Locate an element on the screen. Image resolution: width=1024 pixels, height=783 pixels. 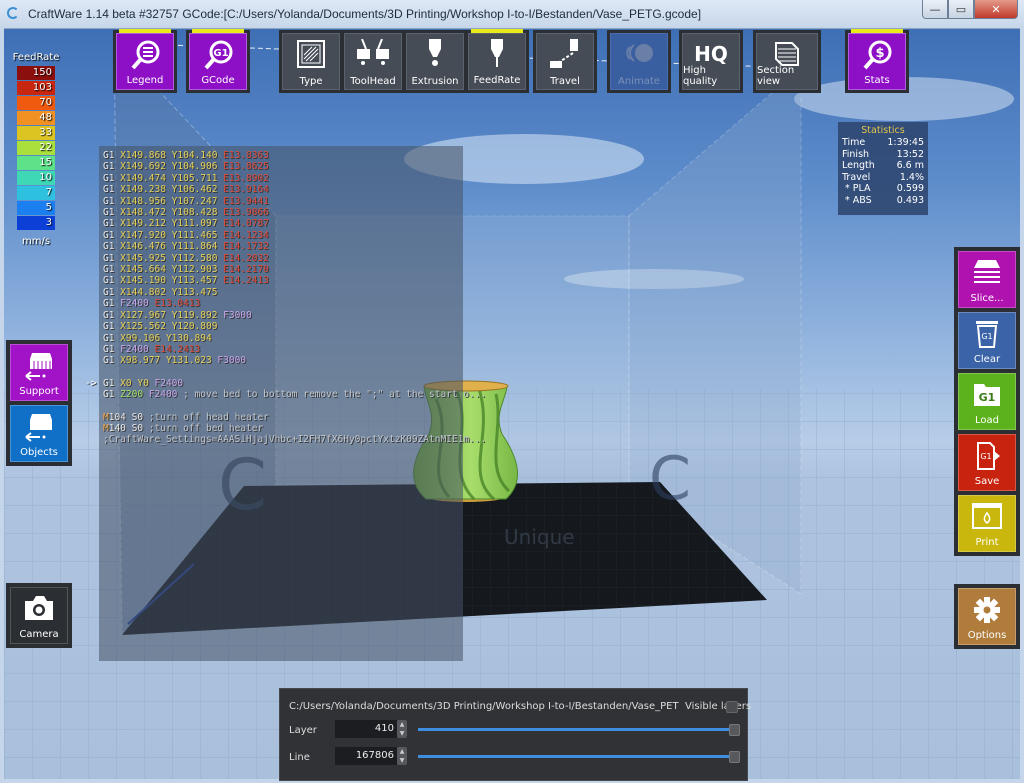
line-slider-handle is located at coordinates (734, 757).